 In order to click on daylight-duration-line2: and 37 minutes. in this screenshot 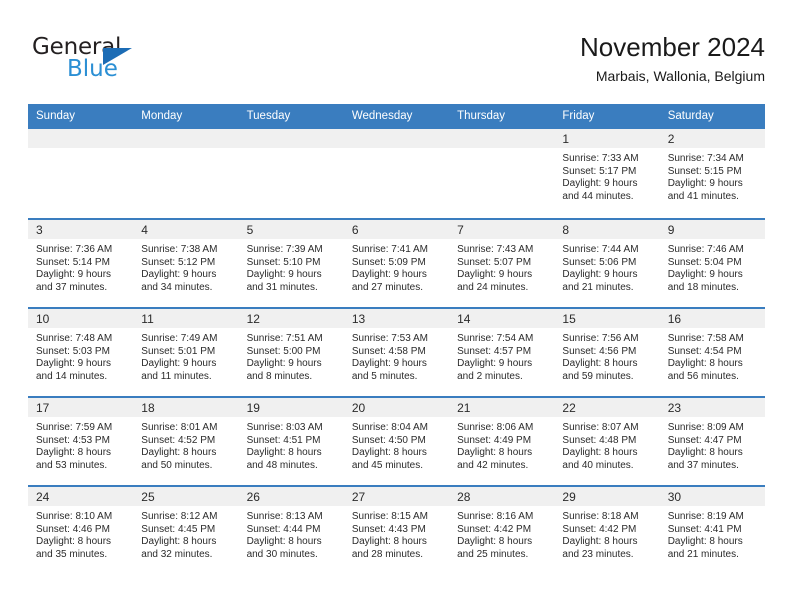, I will do `click(72, 287)`.